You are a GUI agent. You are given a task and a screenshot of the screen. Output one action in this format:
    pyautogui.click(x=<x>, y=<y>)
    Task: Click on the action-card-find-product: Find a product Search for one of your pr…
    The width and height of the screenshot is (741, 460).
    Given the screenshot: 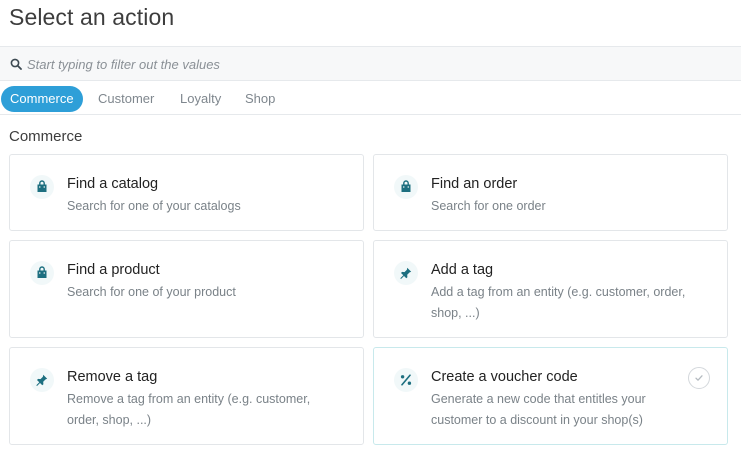 What is the action you would take?
    pyautogui.click(x=186, y=289)
    